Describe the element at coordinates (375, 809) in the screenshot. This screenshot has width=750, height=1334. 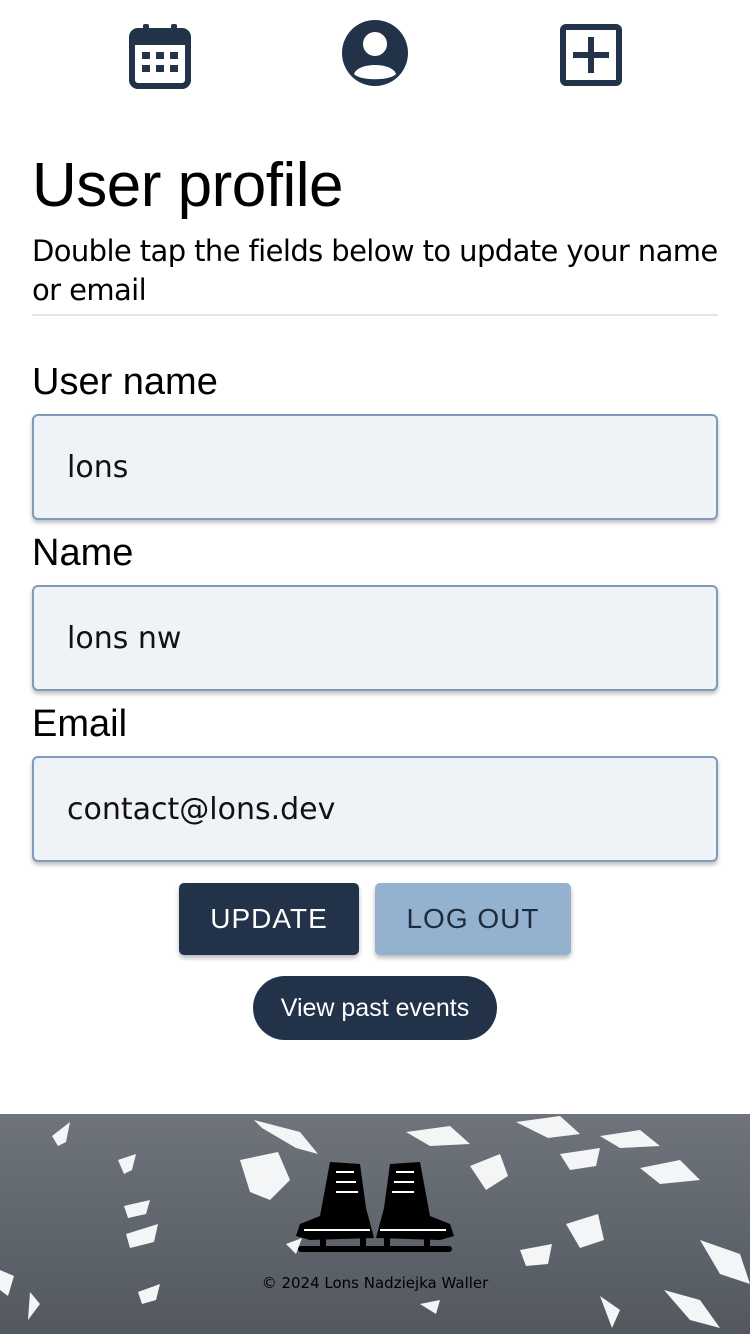
I see `email-input` at that location.